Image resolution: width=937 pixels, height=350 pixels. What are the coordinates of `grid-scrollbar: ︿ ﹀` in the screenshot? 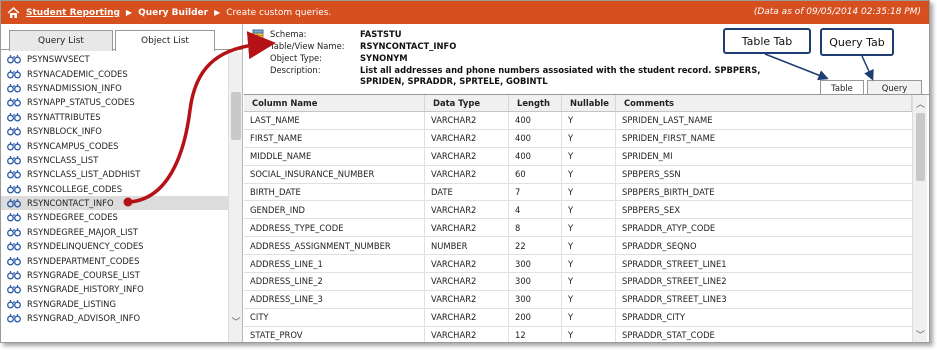 It's located at (920, 218).